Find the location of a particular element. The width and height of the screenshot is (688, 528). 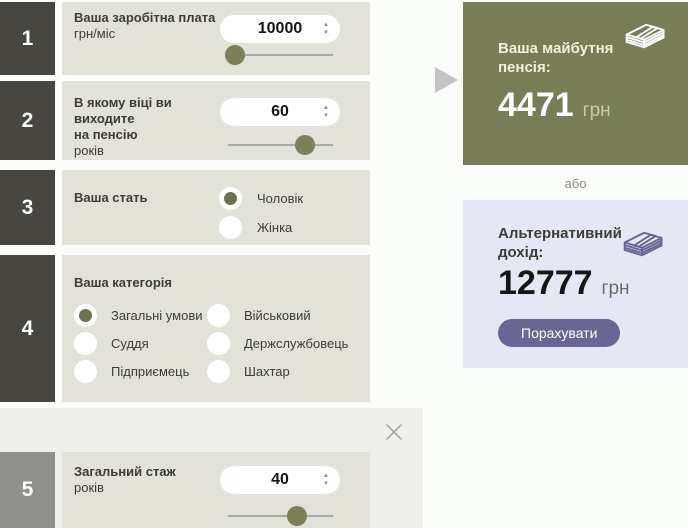

step-label: Ваша заробітна плата грн/міс is located at coordinates (149, 26).